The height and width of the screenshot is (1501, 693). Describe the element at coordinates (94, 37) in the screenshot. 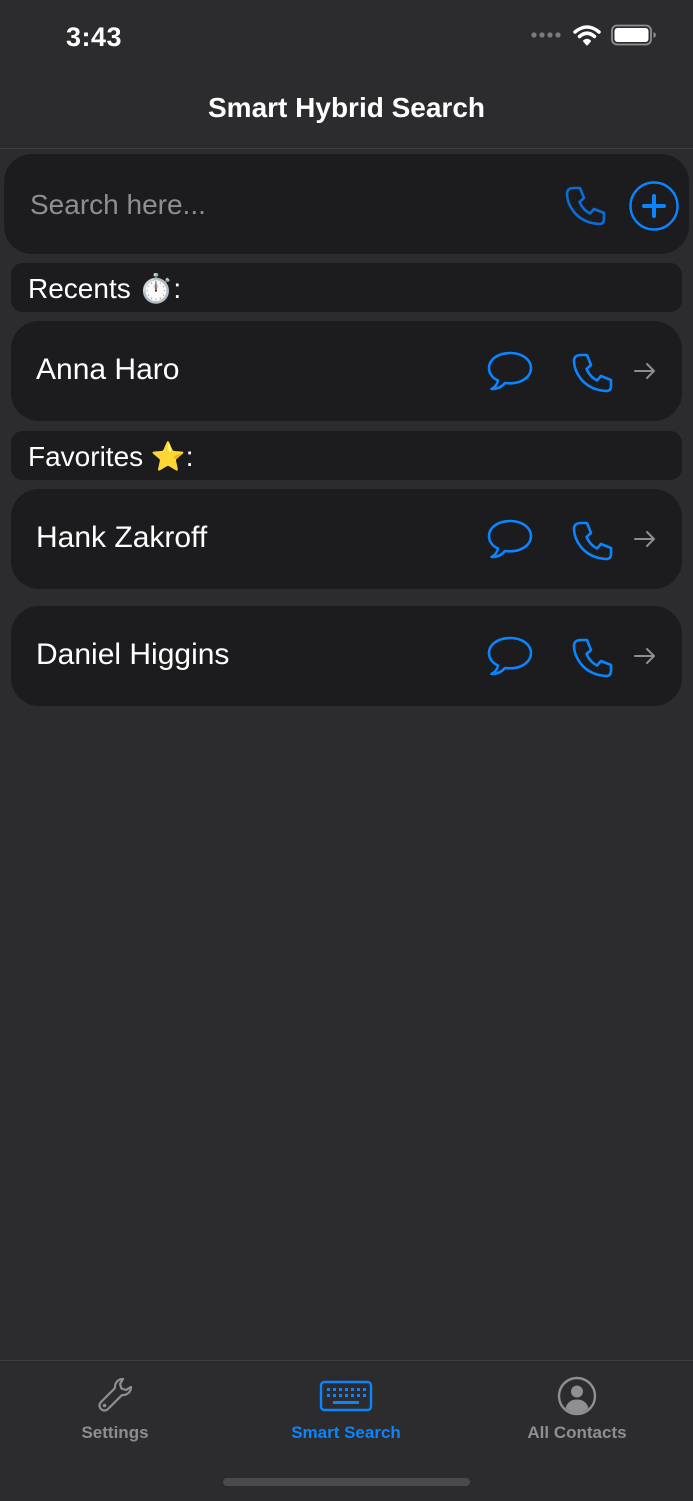

I see `status-time: 3:43` at that location.